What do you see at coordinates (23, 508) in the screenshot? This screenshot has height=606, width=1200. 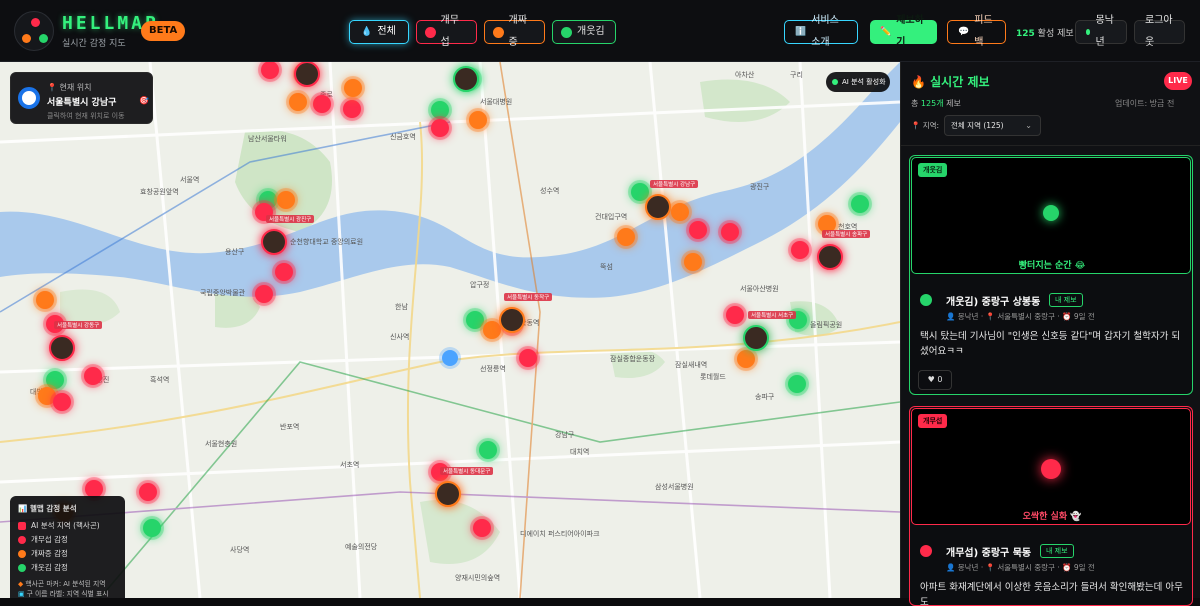 I see `chart-icon: 📊` at bounding box center [23, 508].